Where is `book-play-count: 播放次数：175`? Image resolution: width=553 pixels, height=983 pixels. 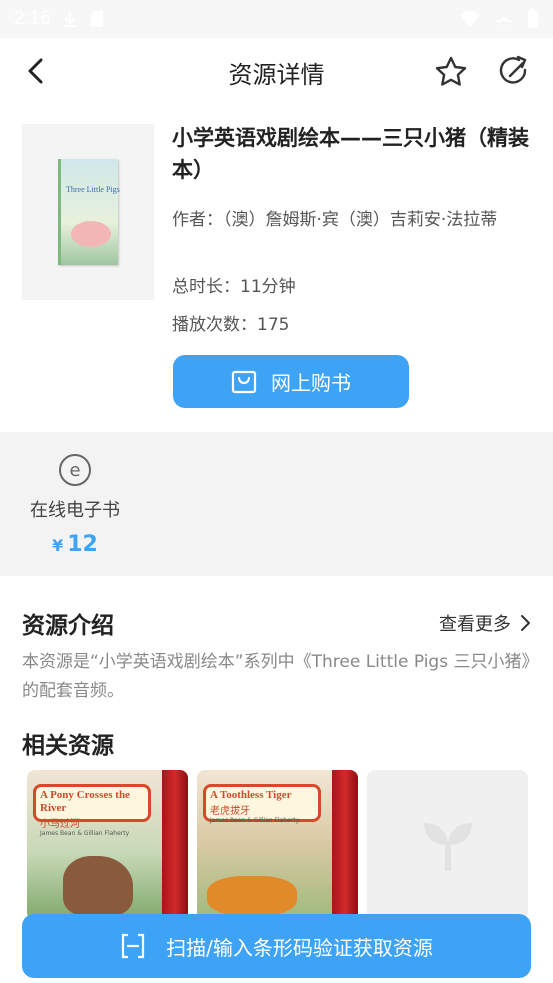 book-play-count: 播放次数：175 is located at coordinates (352, 325).